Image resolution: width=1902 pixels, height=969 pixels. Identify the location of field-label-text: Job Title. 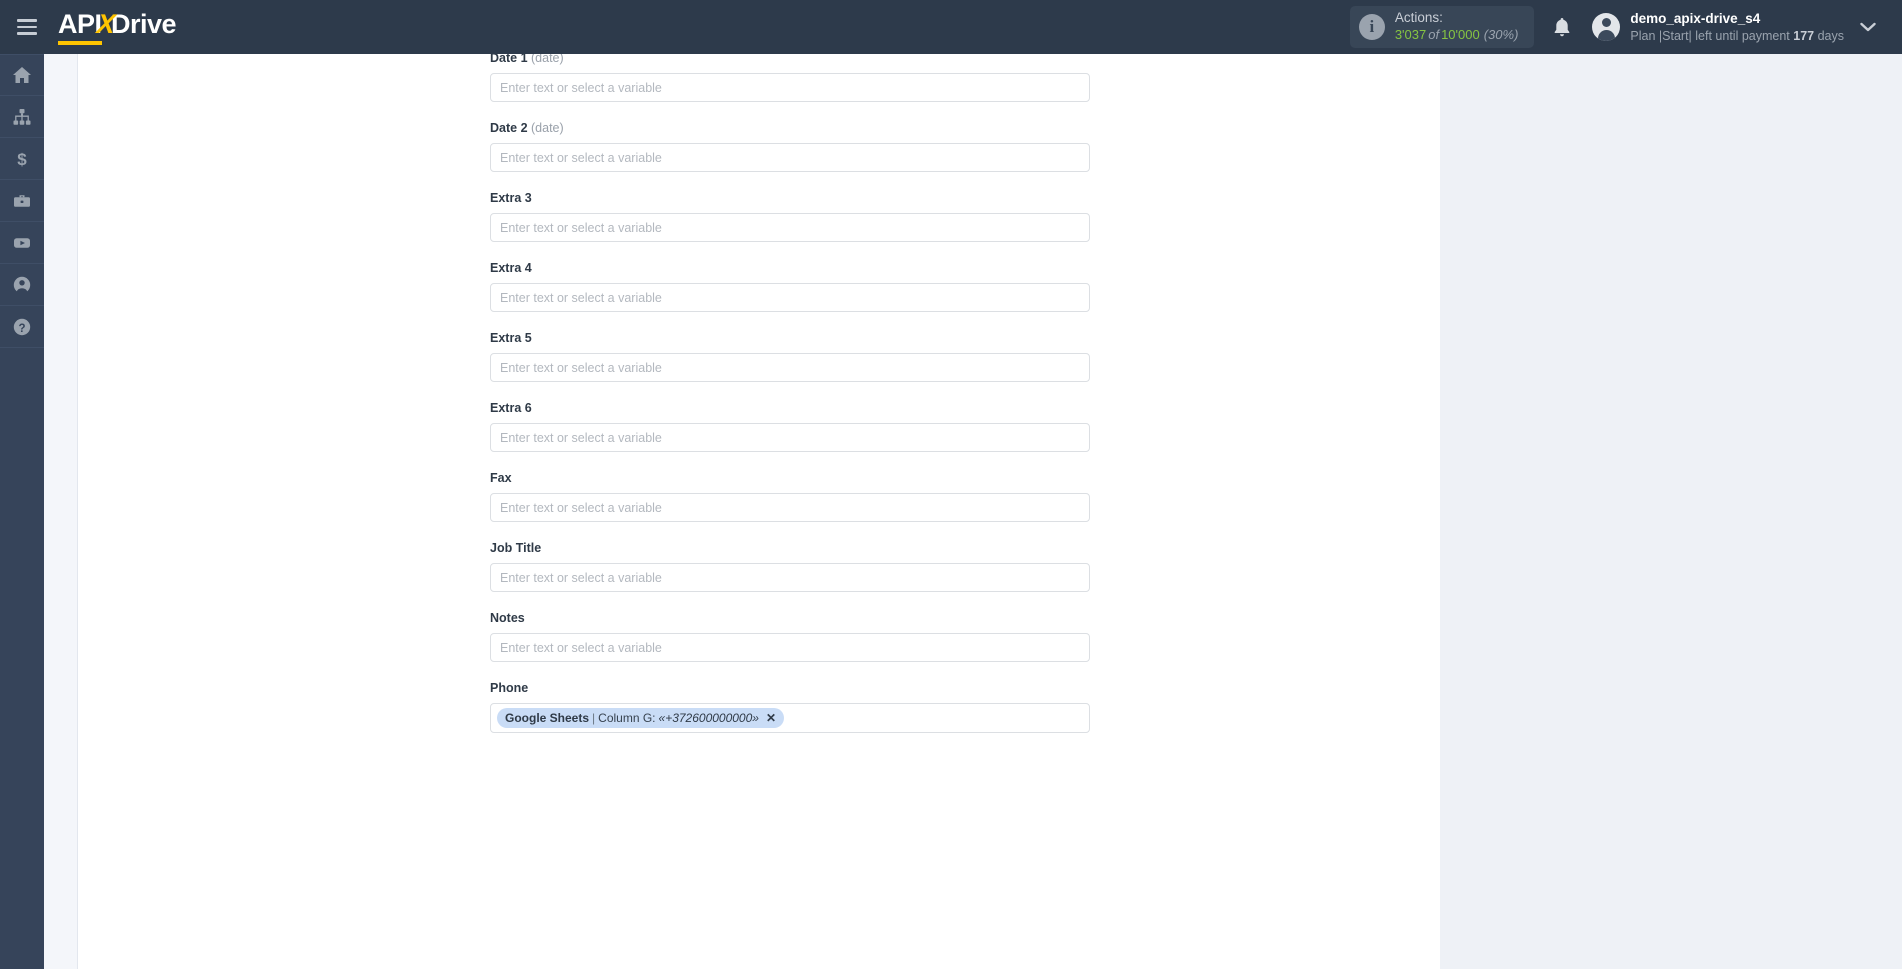
(516, 548).